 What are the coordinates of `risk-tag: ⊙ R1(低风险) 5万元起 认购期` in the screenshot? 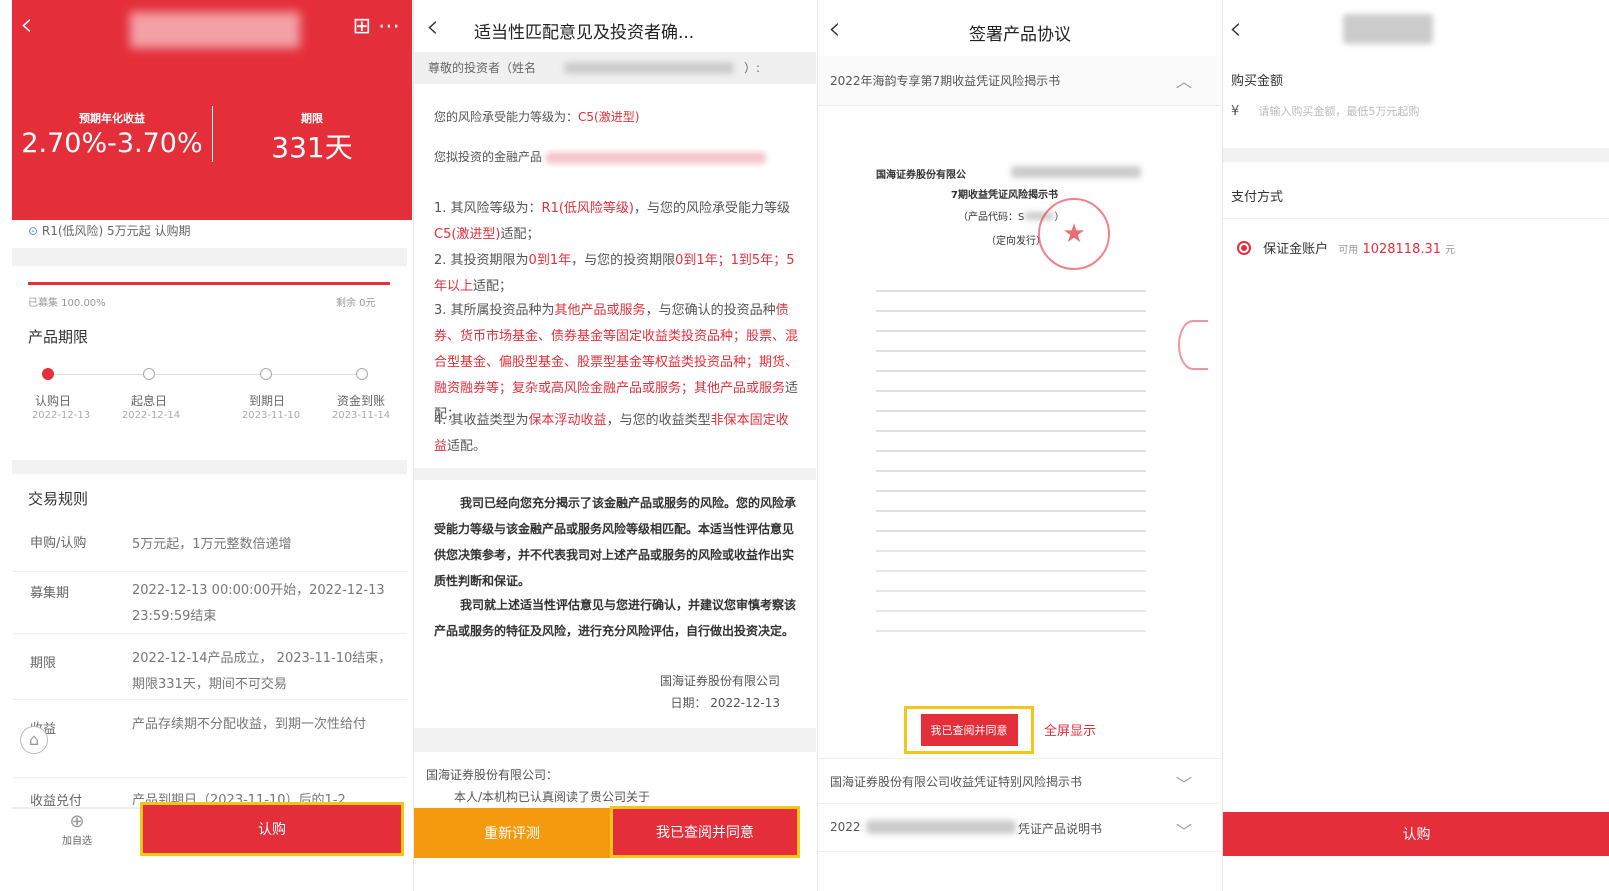 It's located at (109, 230).